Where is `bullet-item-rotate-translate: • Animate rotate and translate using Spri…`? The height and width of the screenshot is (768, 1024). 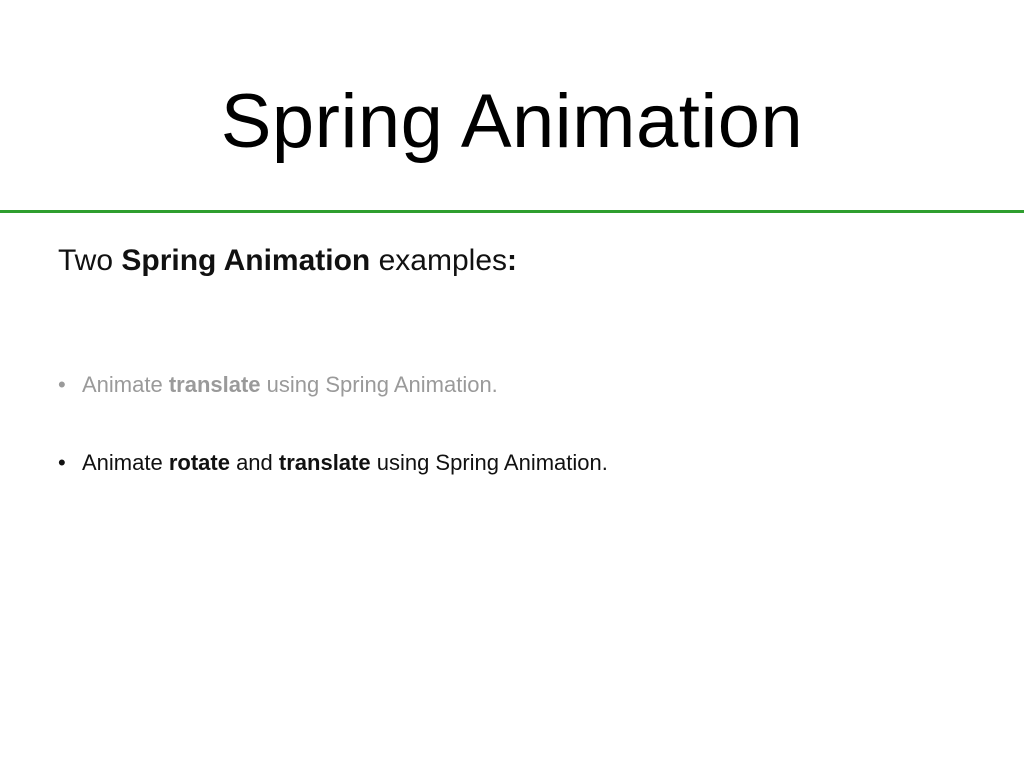
bullet-item-rotate-translate: • Animate rotate and translate using Spri… is located at coordinates (333, 463).